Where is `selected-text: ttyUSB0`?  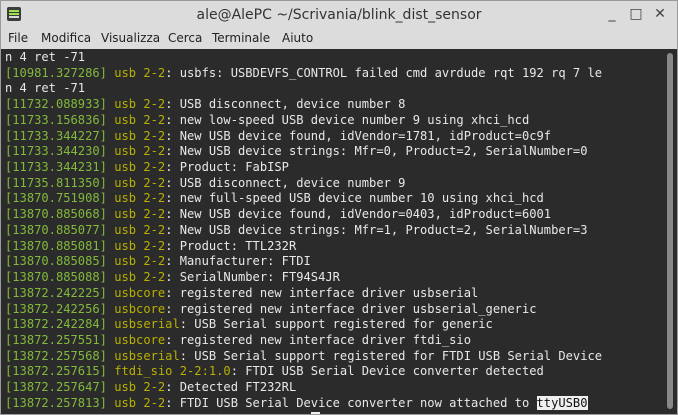 selected-text: ttyUSB0 is located at coordinates (562, 402).